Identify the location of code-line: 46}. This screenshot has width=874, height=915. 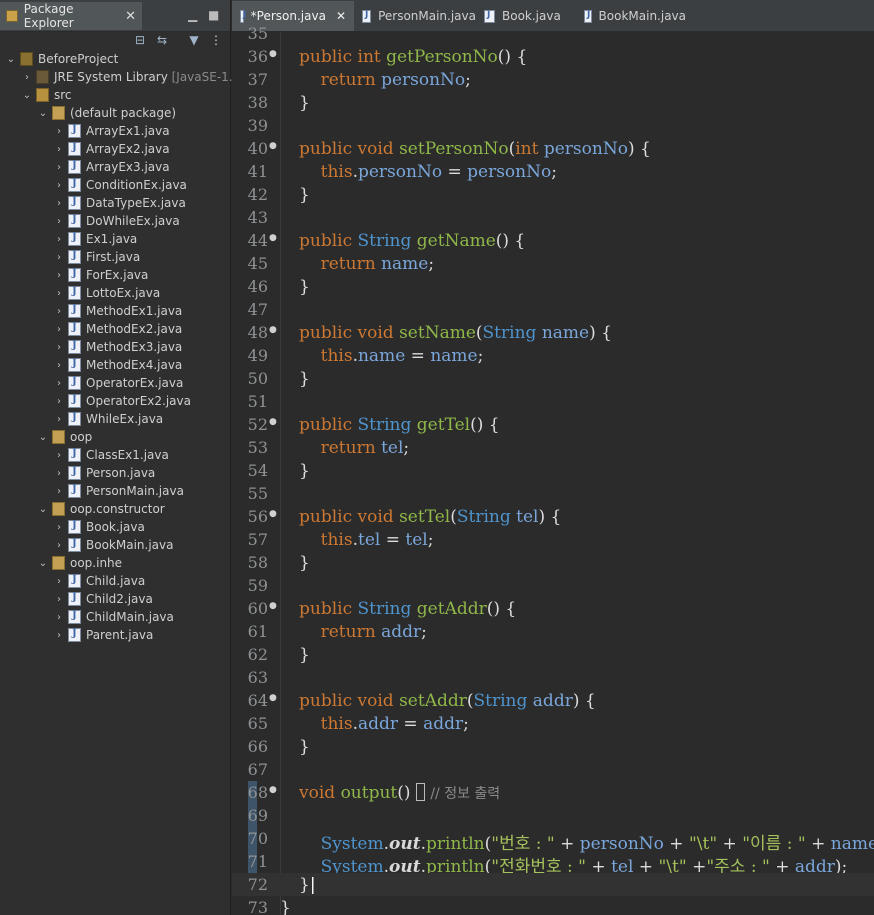
(553, 286).